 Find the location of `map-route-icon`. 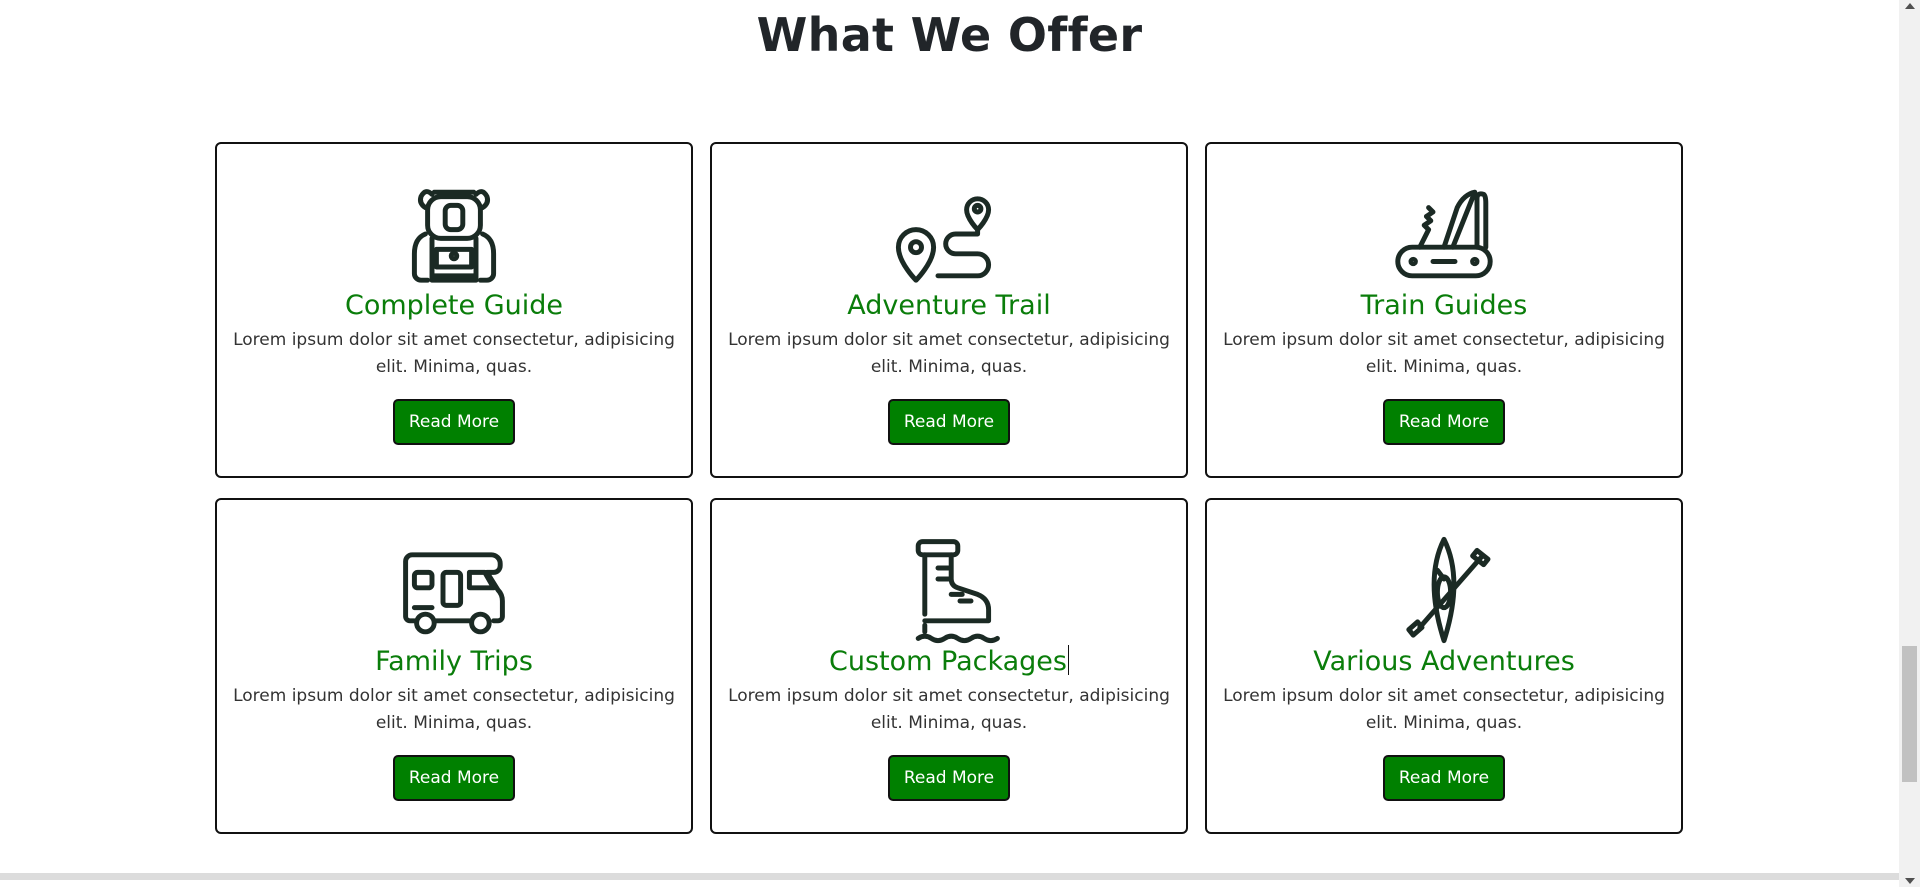

map-route-icon is located at coordinates (949, 234).